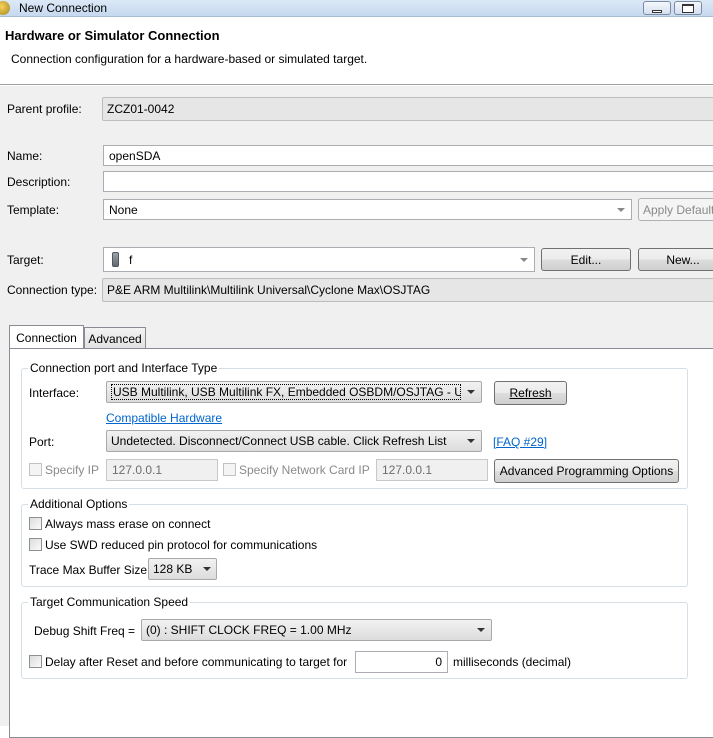  I want to click on name-field: openSDA, so click(408, 155).